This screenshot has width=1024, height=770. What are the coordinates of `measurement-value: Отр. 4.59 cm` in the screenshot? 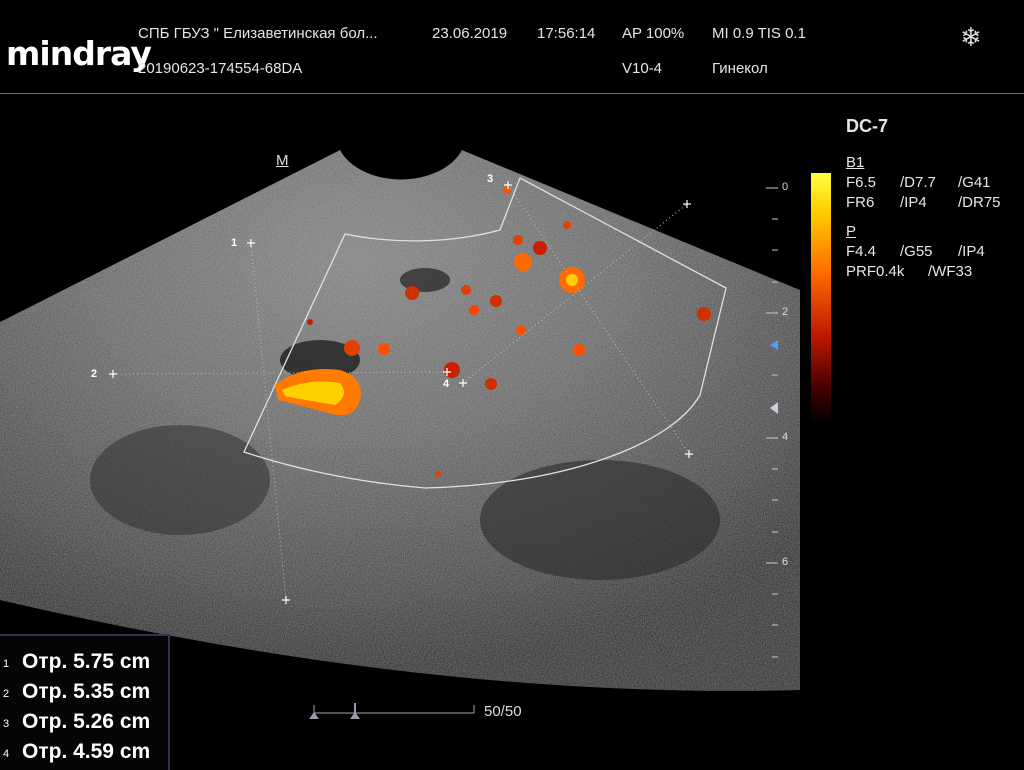 It's located at (86, 751).